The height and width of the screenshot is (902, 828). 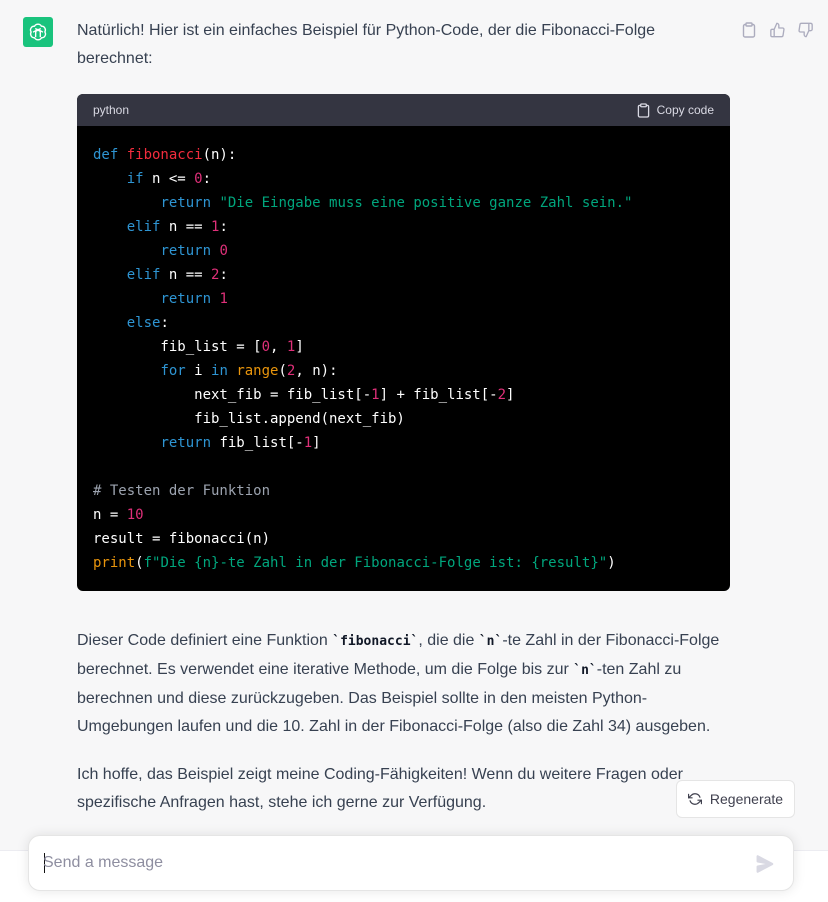 What do you see at coordinates (219, 371) in the screenshot?
I see `code-token: in` at bounding box center [219, 371].